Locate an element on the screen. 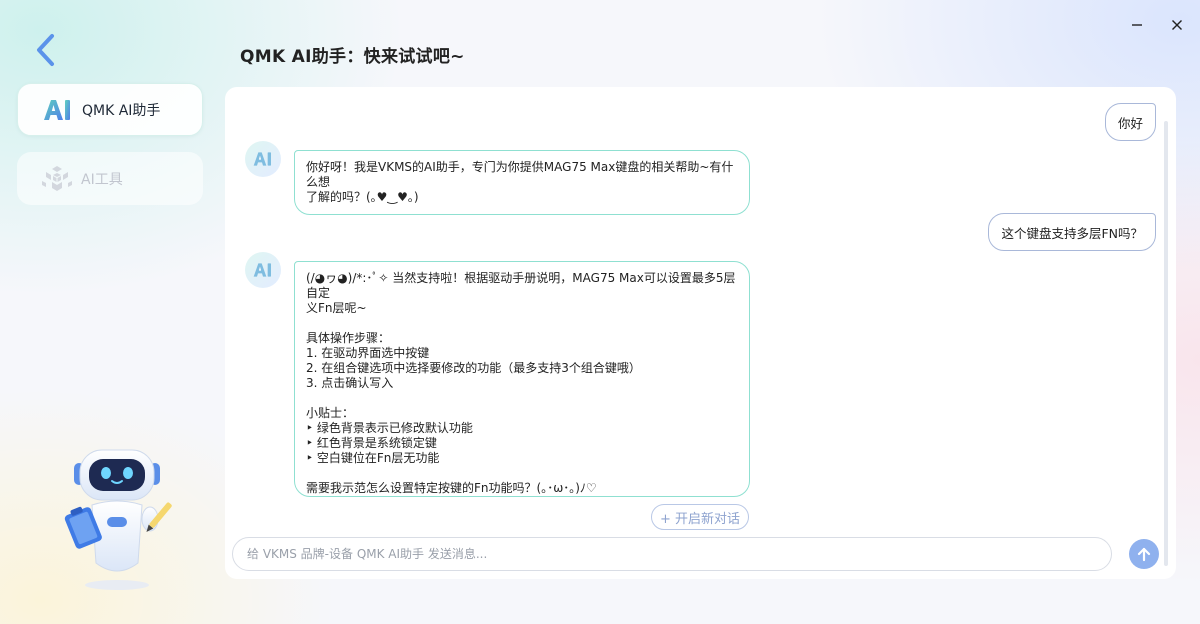 The image size is (1200, 624). close-button is located at coordinates (1177, 25).